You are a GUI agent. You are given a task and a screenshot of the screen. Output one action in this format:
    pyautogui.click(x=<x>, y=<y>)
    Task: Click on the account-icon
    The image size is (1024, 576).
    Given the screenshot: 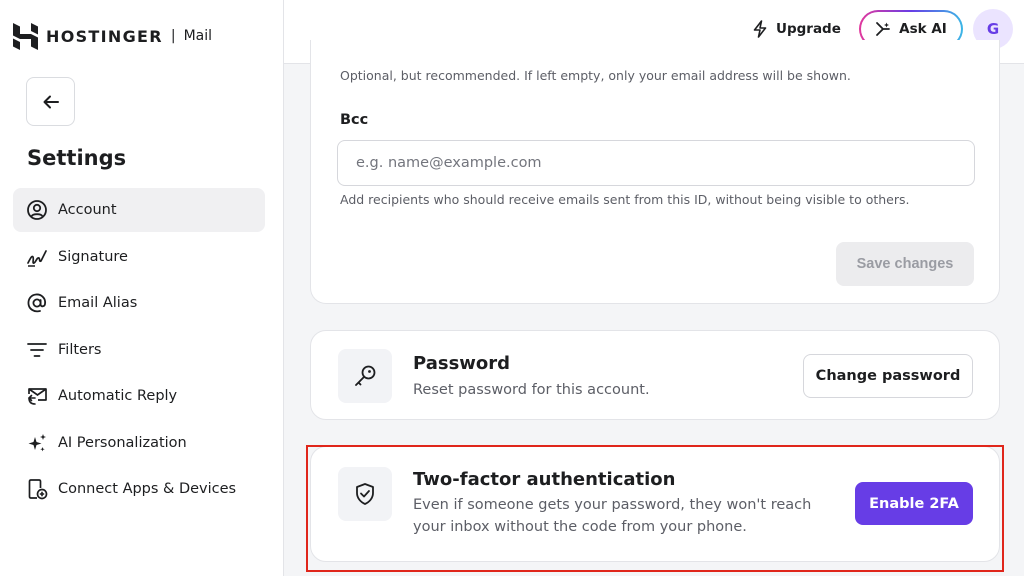 What is the action you would take?
    pyautogui.click(x=37, y=210)
    